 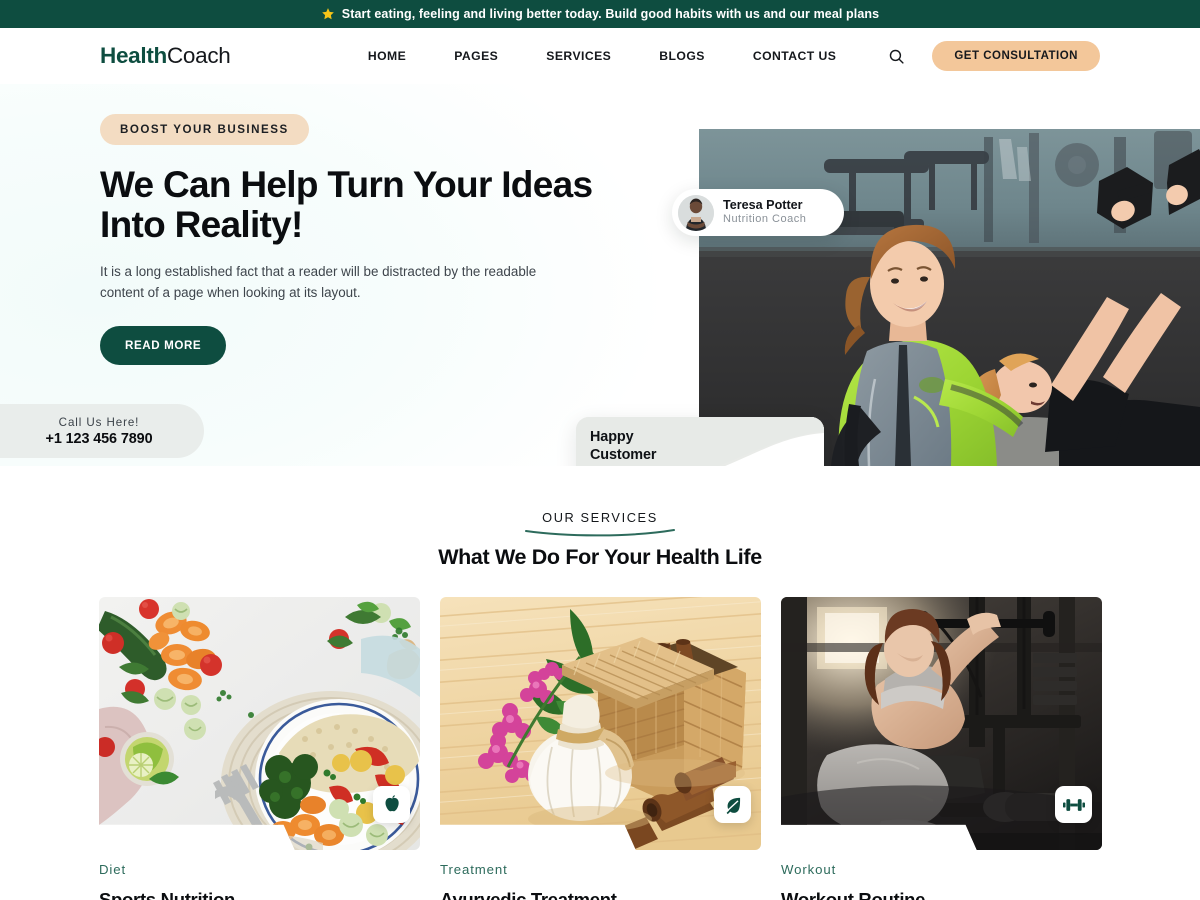 What do you see at coordinates (682, 56) in the screenshot?
I see `nav-item-blogs: BLOGS` at bounding box center [682, 56].